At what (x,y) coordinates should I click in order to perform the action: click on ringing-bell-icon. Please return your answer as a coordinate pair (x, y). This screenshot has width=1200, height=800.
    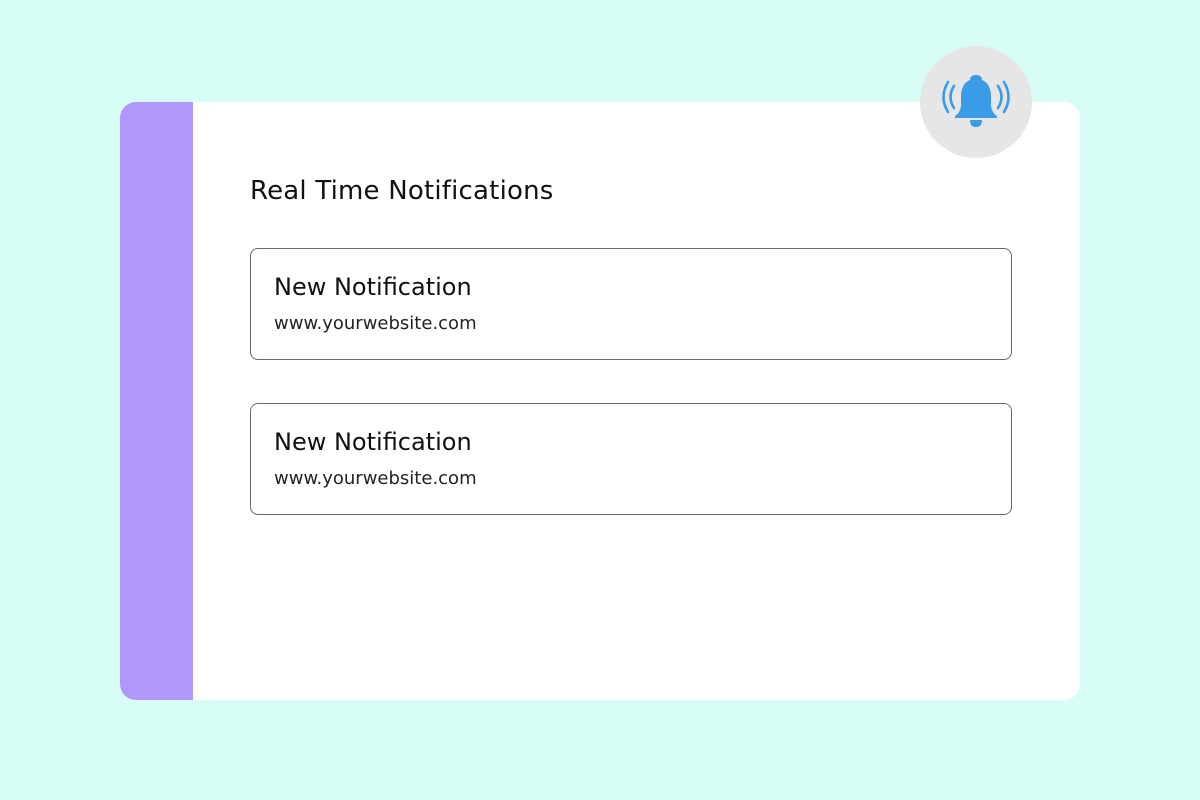
    Looking at the image, I should click on (976, 101).